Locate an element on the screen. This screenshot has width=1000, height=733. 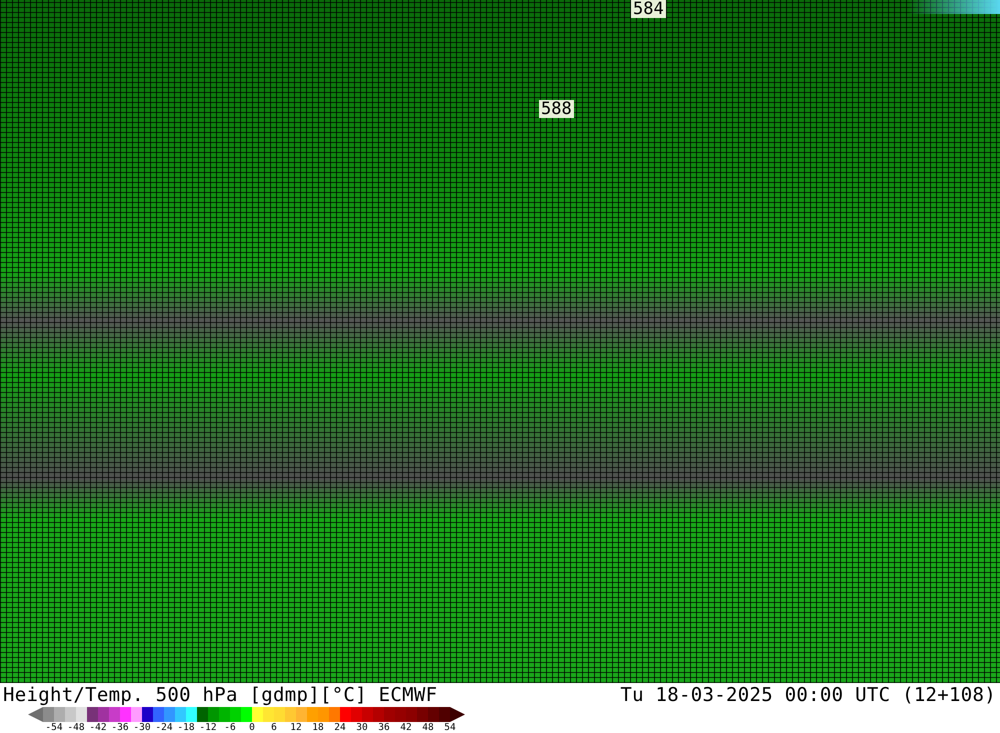
scale-tick-label: 18 is located at coordinates (318, 727).